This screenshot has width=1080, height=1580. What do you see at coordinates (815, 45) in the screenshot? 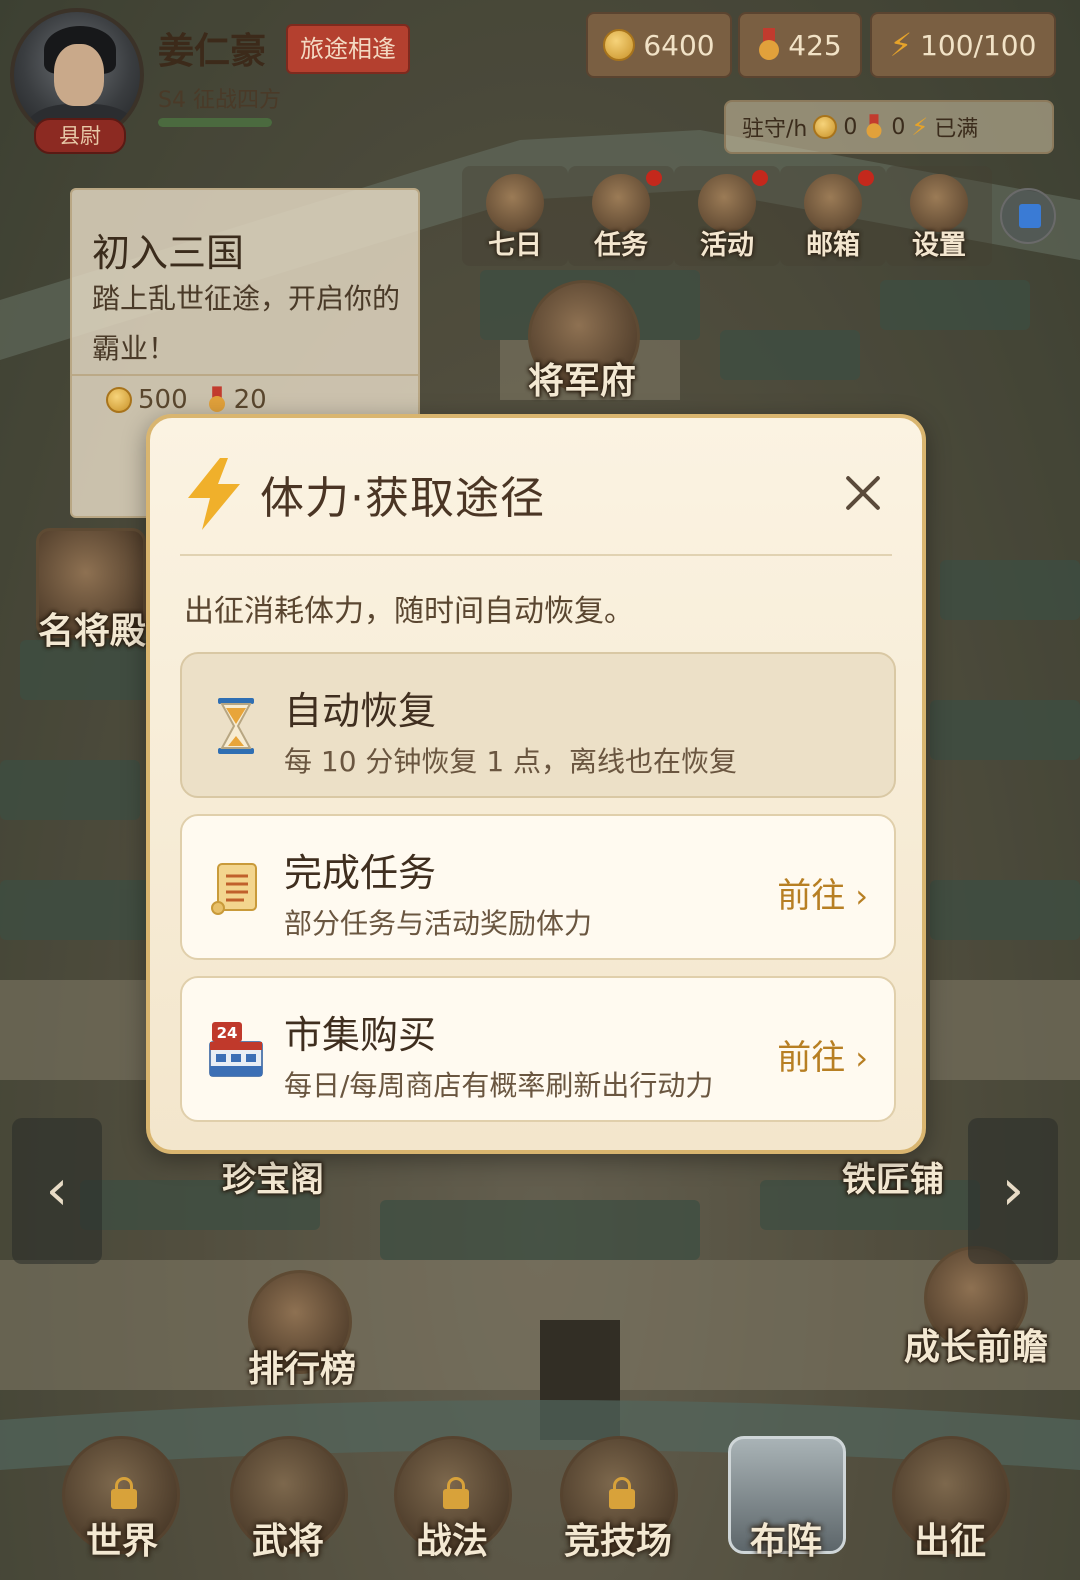
I see `honor-value: 425` at bounding box center [815, 45].